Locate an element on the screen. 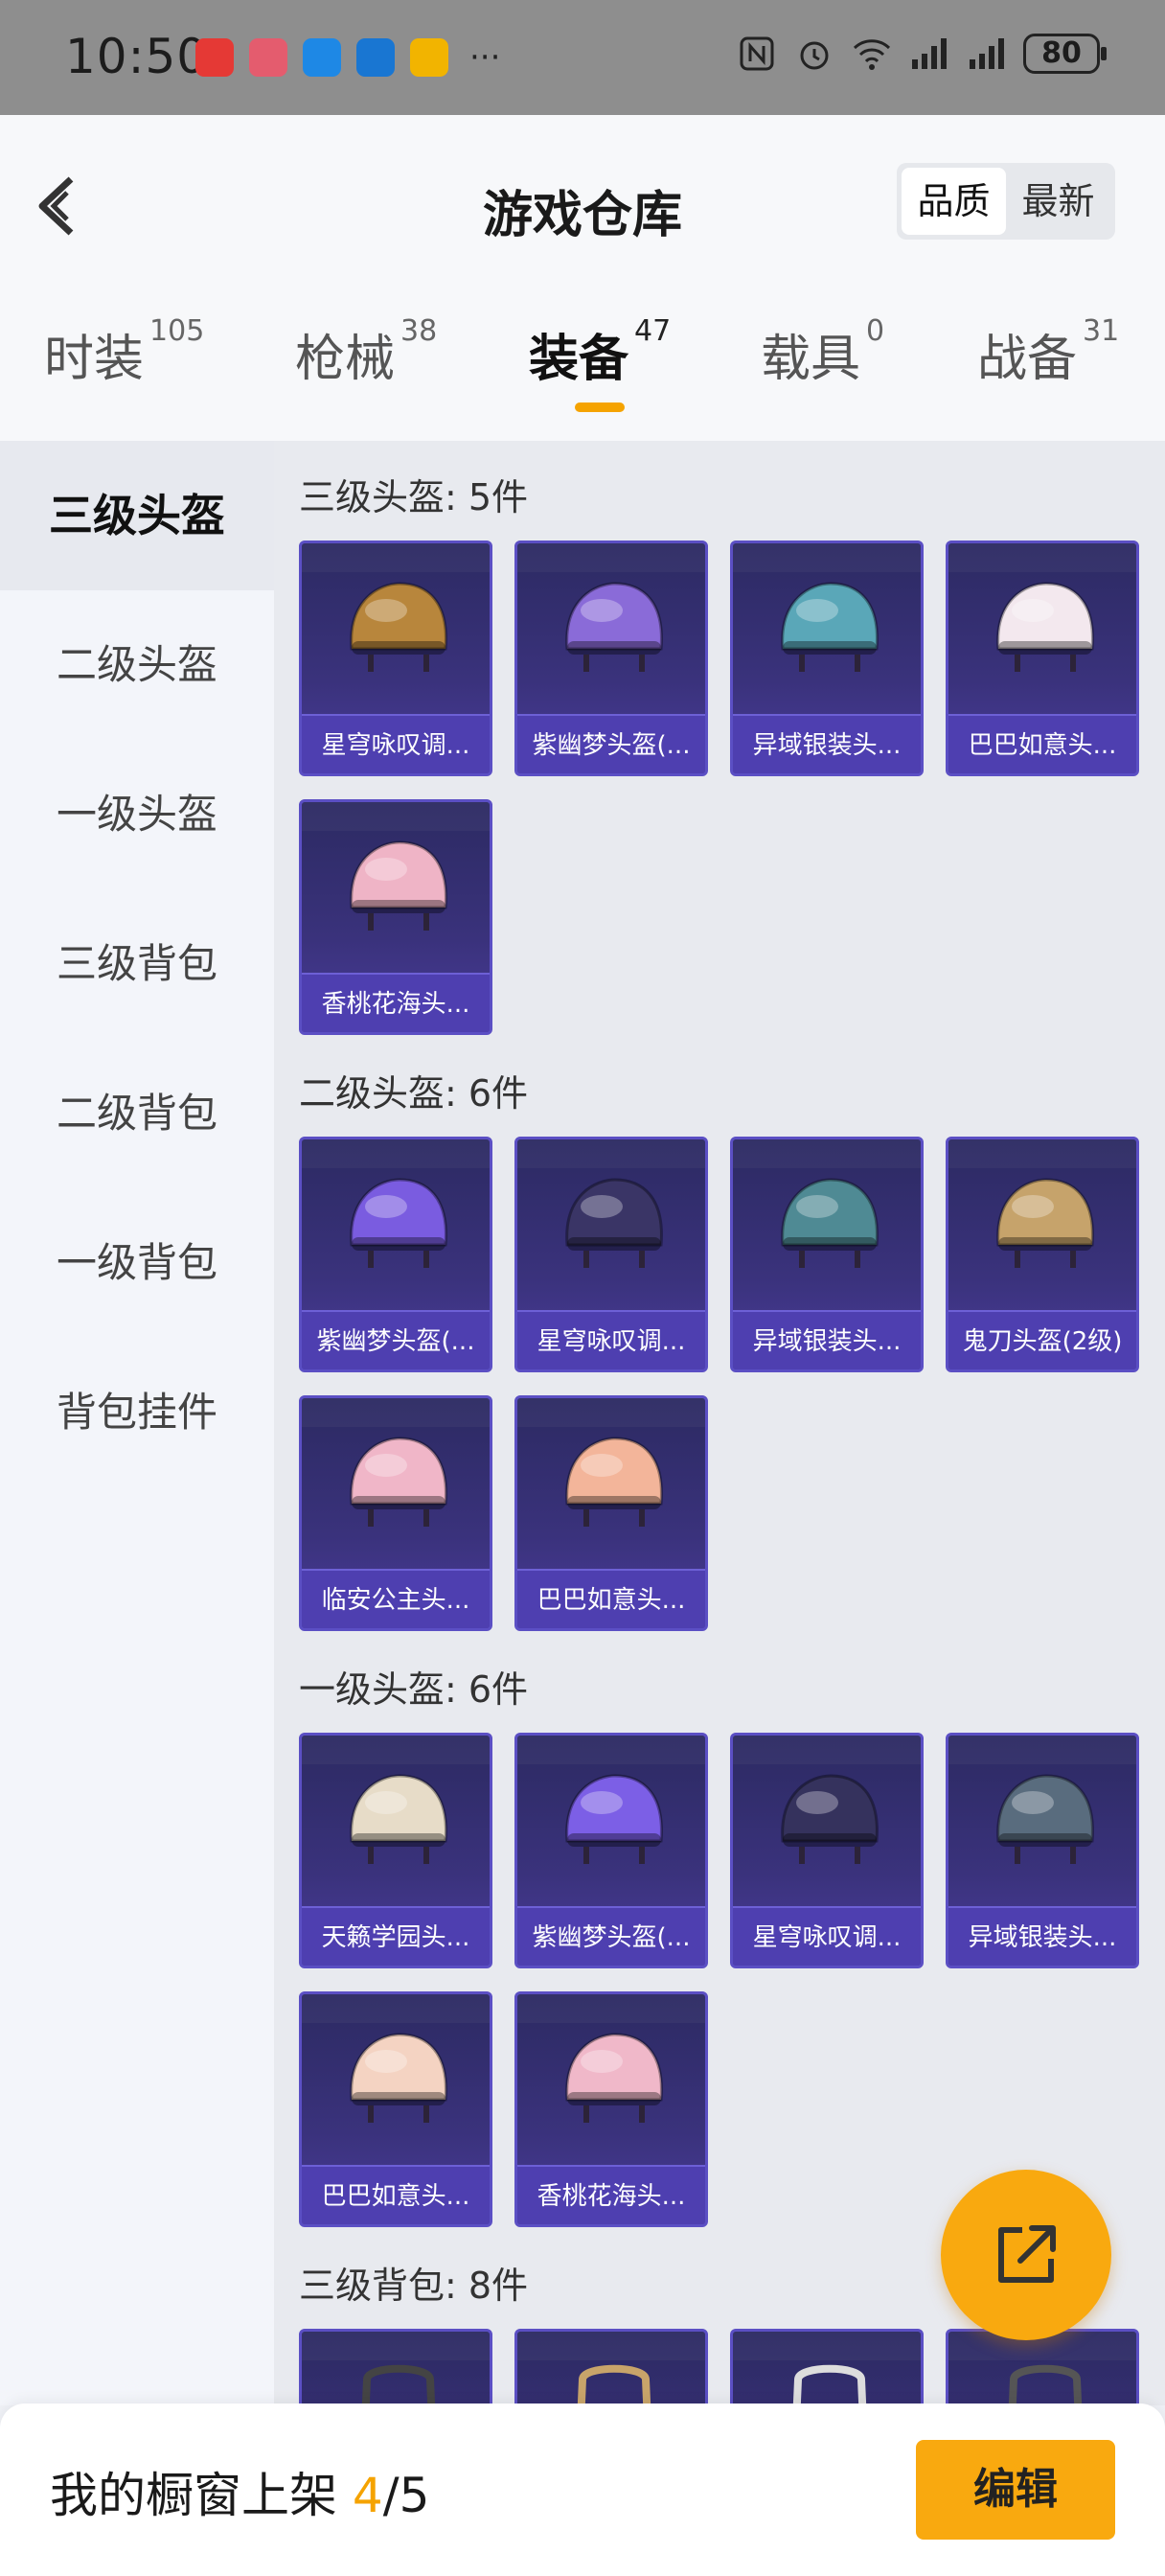  tab-fashion: 时装 105 is located at coordinates (124, 352).